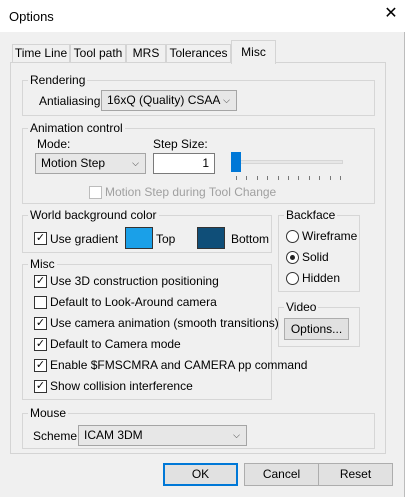  Describe the element at coordinates (311, 215) in the screenshot. I see `backface-group-label: Backface` at that location.